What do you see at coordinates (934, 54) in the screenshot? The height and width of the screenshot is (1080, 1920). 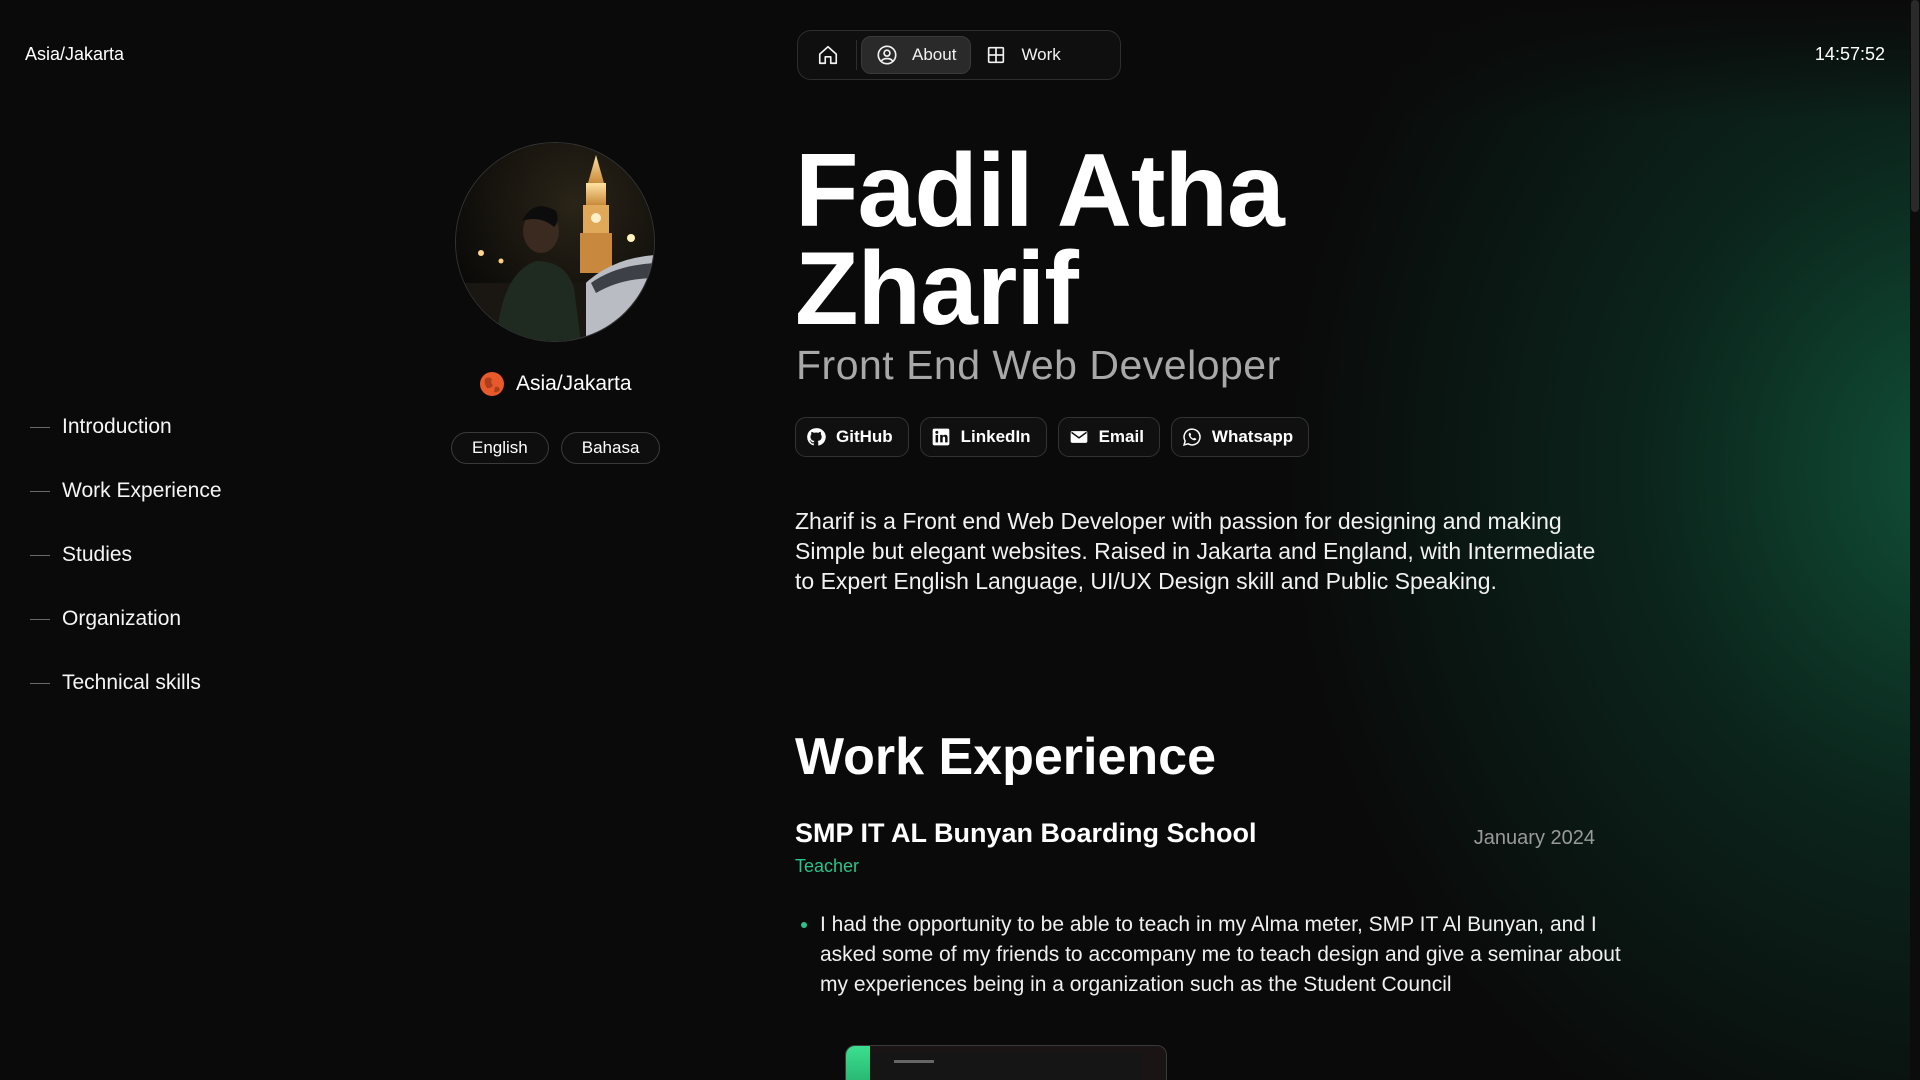 I see `nav-about-label: About` at bounding box center [934, 54].